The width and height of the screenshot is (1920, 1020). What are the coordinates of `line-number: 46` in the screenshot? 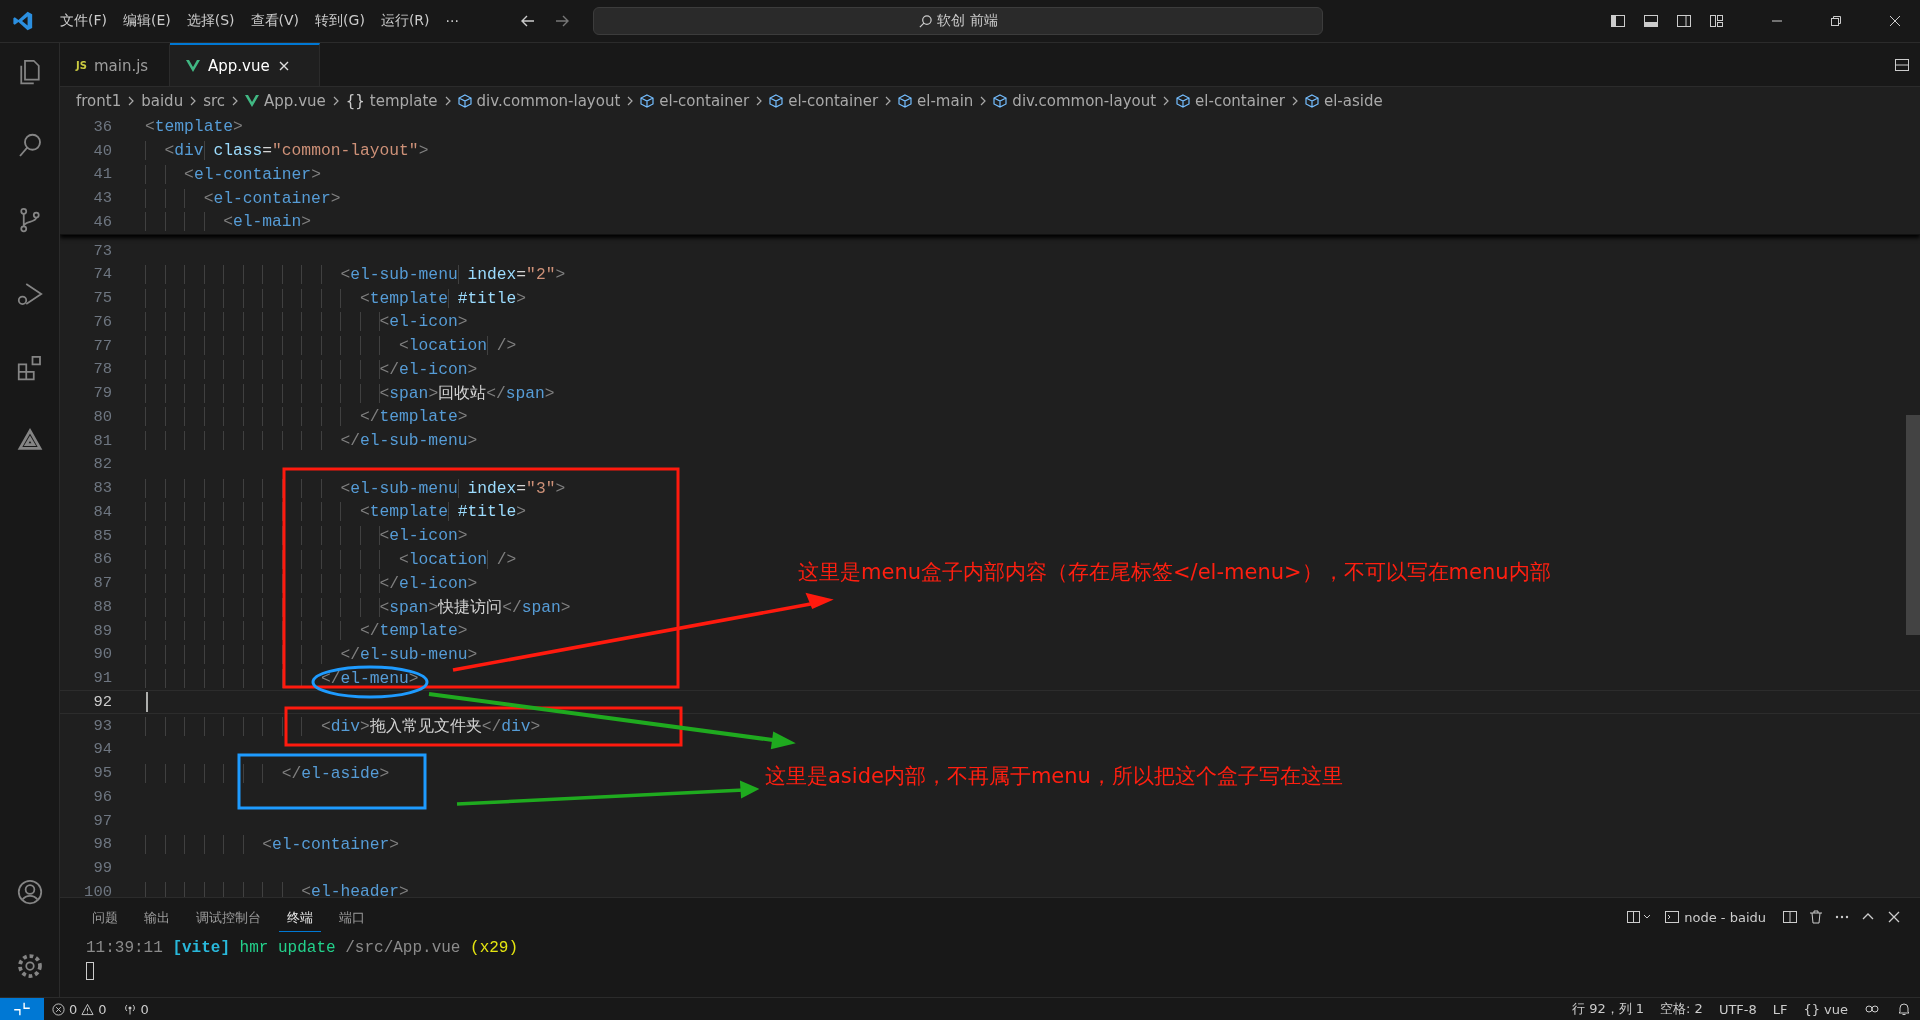 It's located at (102, 221).